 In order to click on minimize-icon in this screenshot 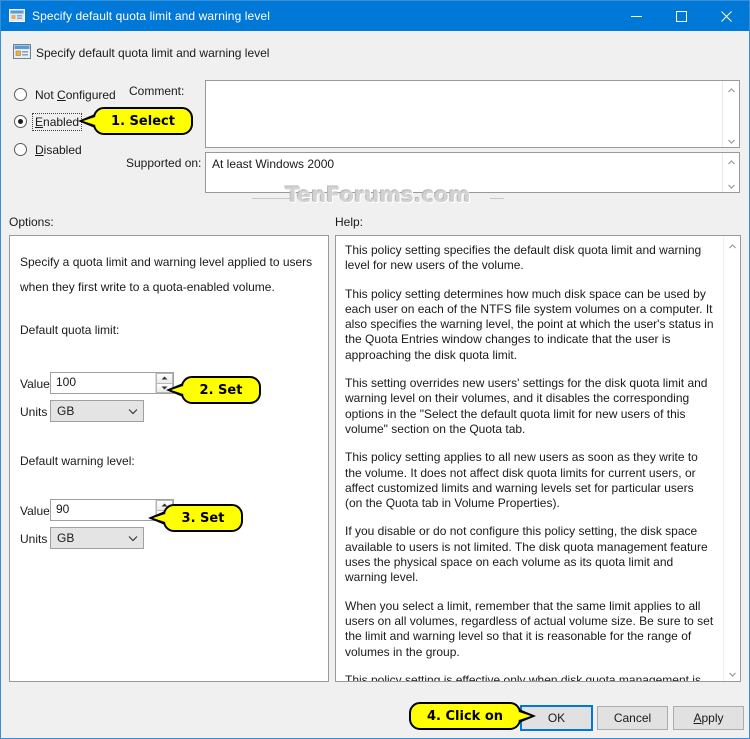, I will do `click(636, 16)`.